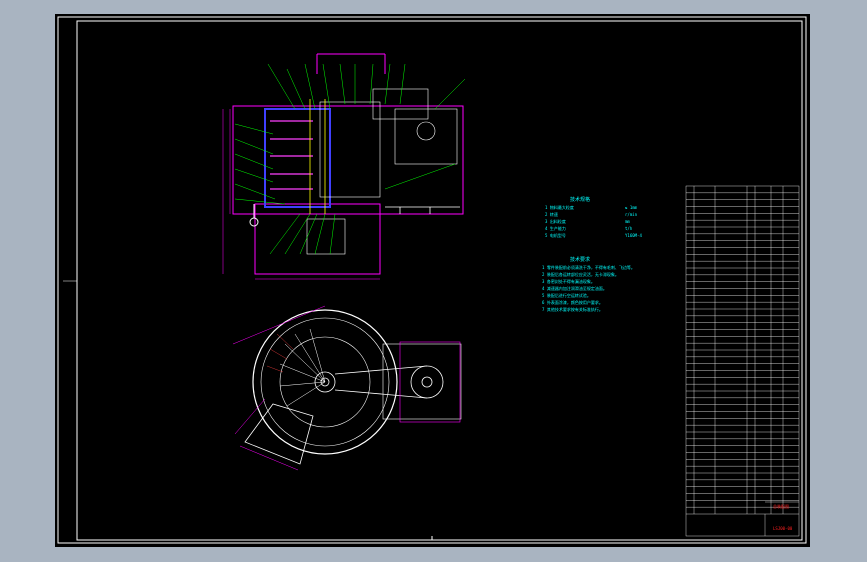 The height and width of the screenshot is (562, 867). I want to click on bom-table, so click(742, 361).